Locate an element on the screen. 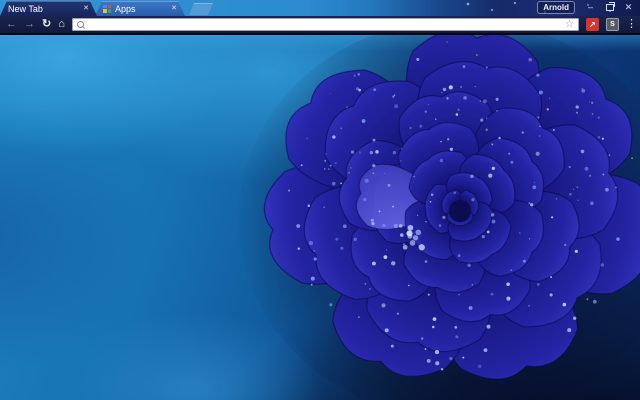 The width and height of the screenshot is (640, 400). forward-button: → is located at coordinates (29, 24).